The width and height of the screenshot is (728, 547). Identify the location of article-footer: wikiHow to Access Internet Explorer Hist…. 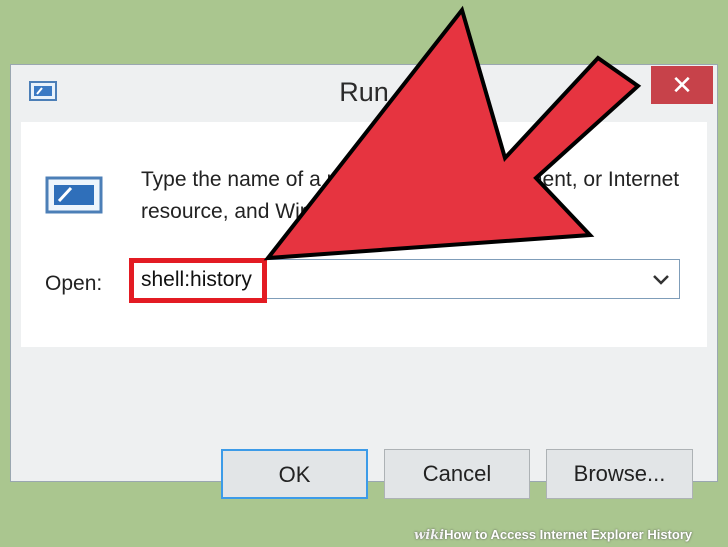
(565, 534).